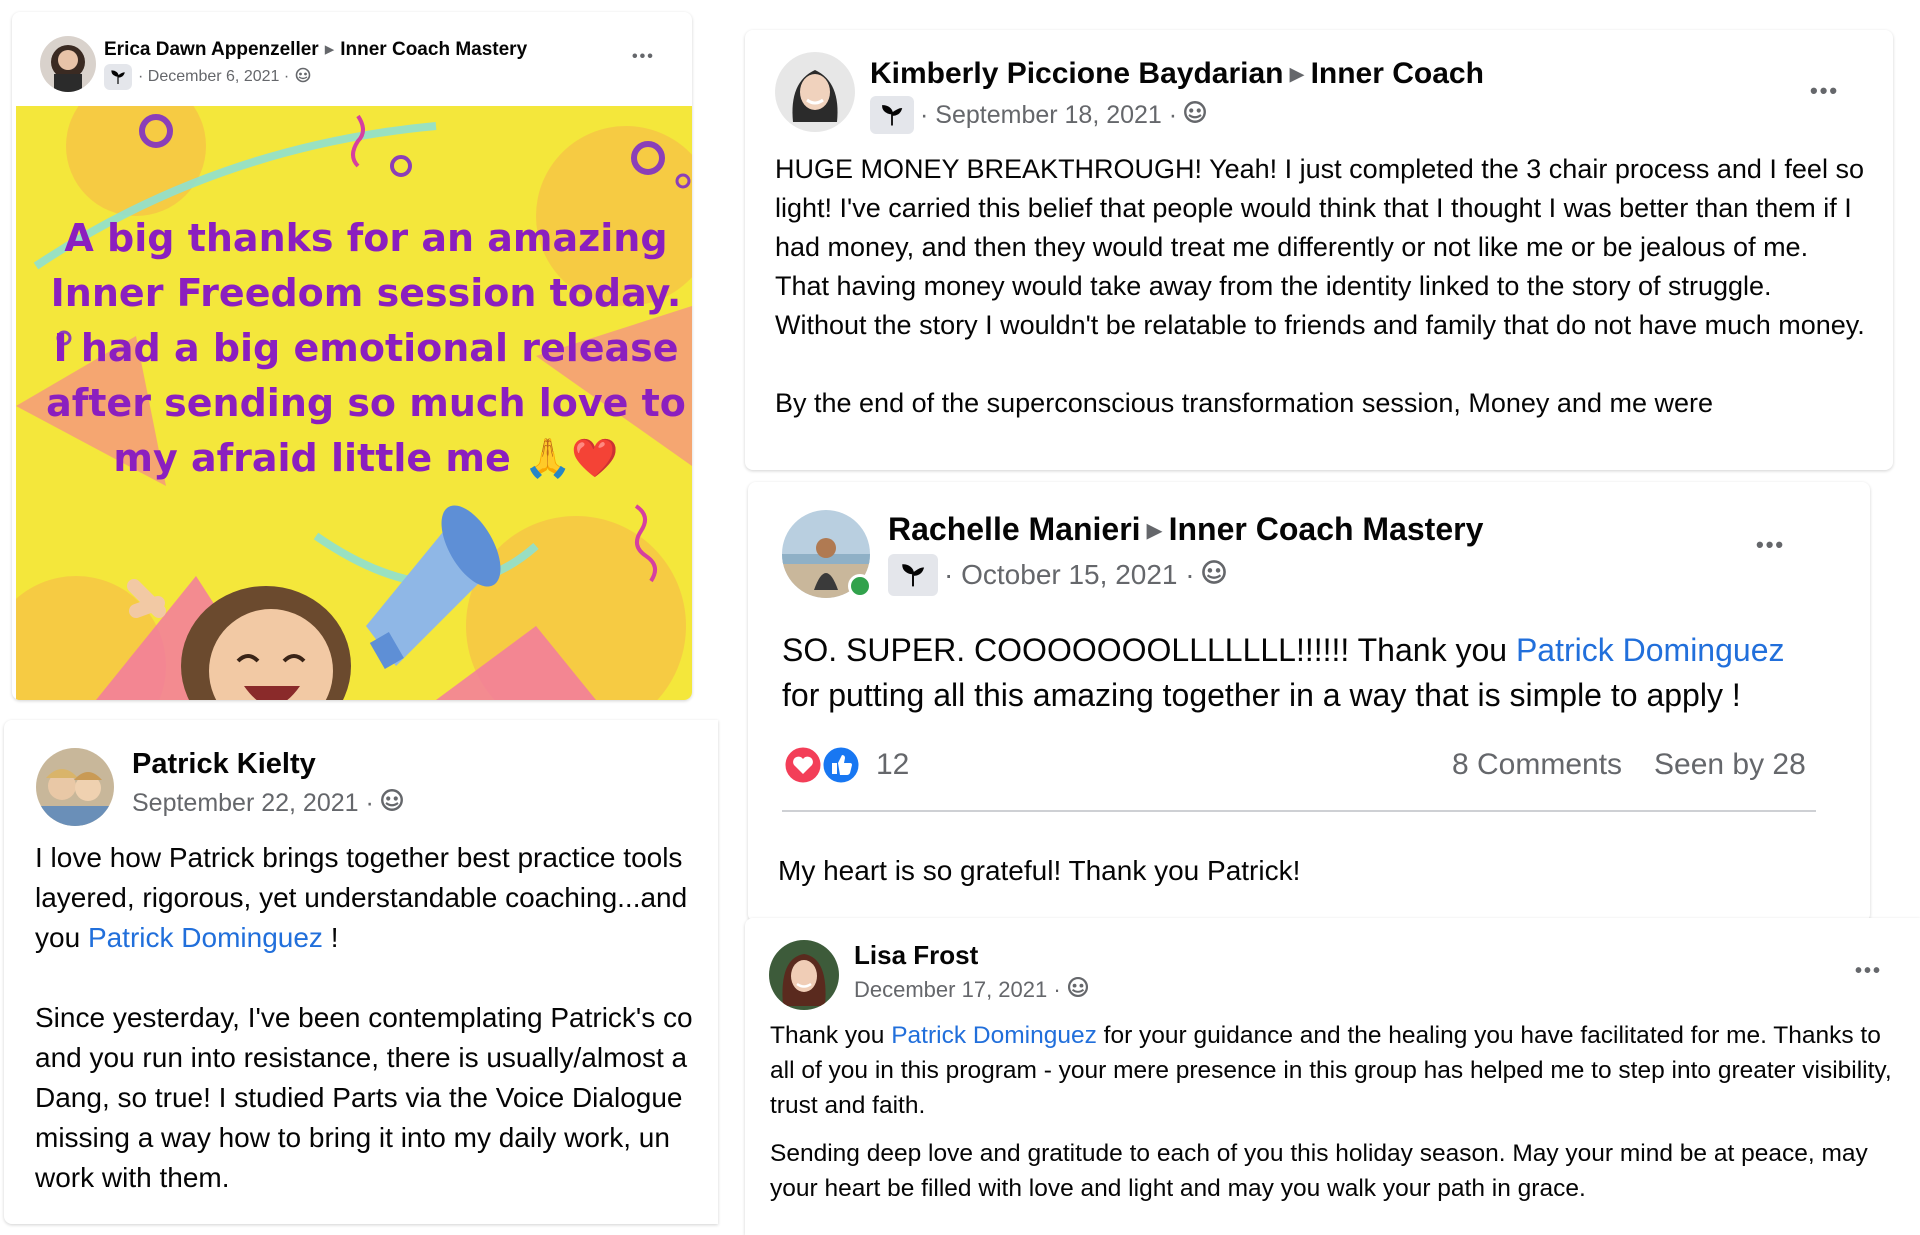 This screenshot has height=1235, width=1920. What do you see at coordinates (803, 765) in the screenshot?
I see `love-reaction-icon` at bounding box center [803, 765].